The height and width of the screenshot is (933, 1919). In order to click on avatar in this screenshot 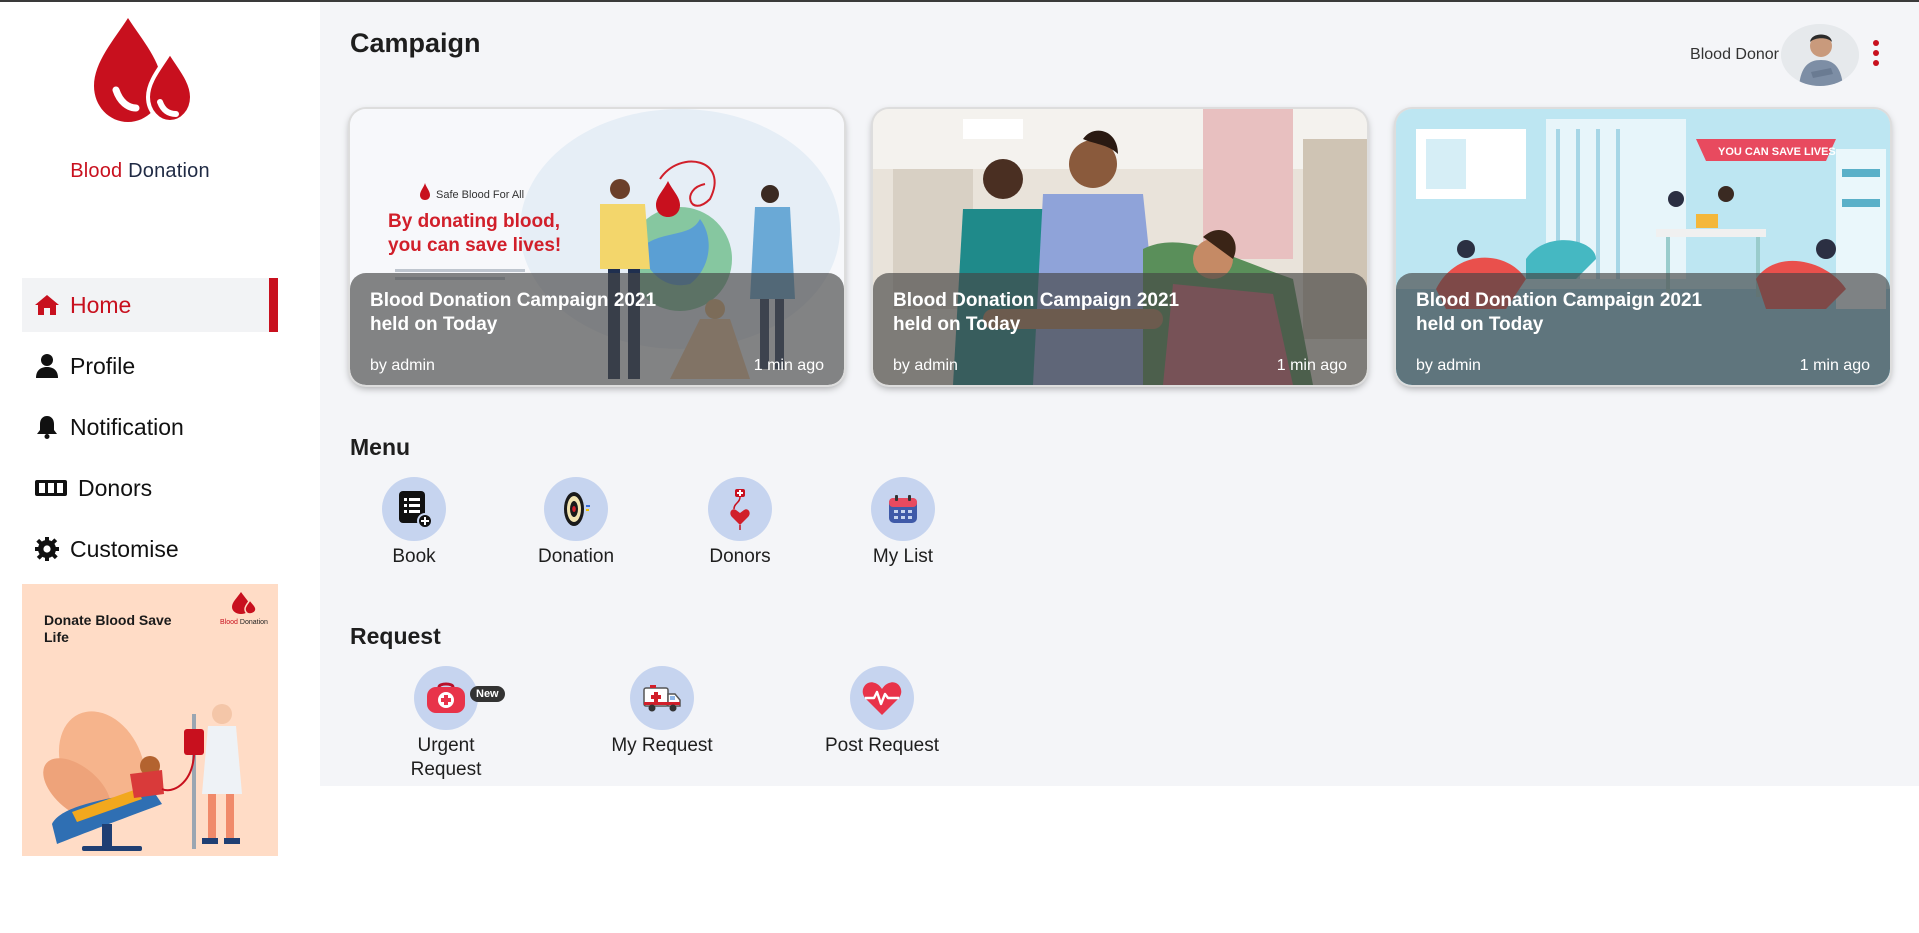, I will do `click(1820, 55)`.